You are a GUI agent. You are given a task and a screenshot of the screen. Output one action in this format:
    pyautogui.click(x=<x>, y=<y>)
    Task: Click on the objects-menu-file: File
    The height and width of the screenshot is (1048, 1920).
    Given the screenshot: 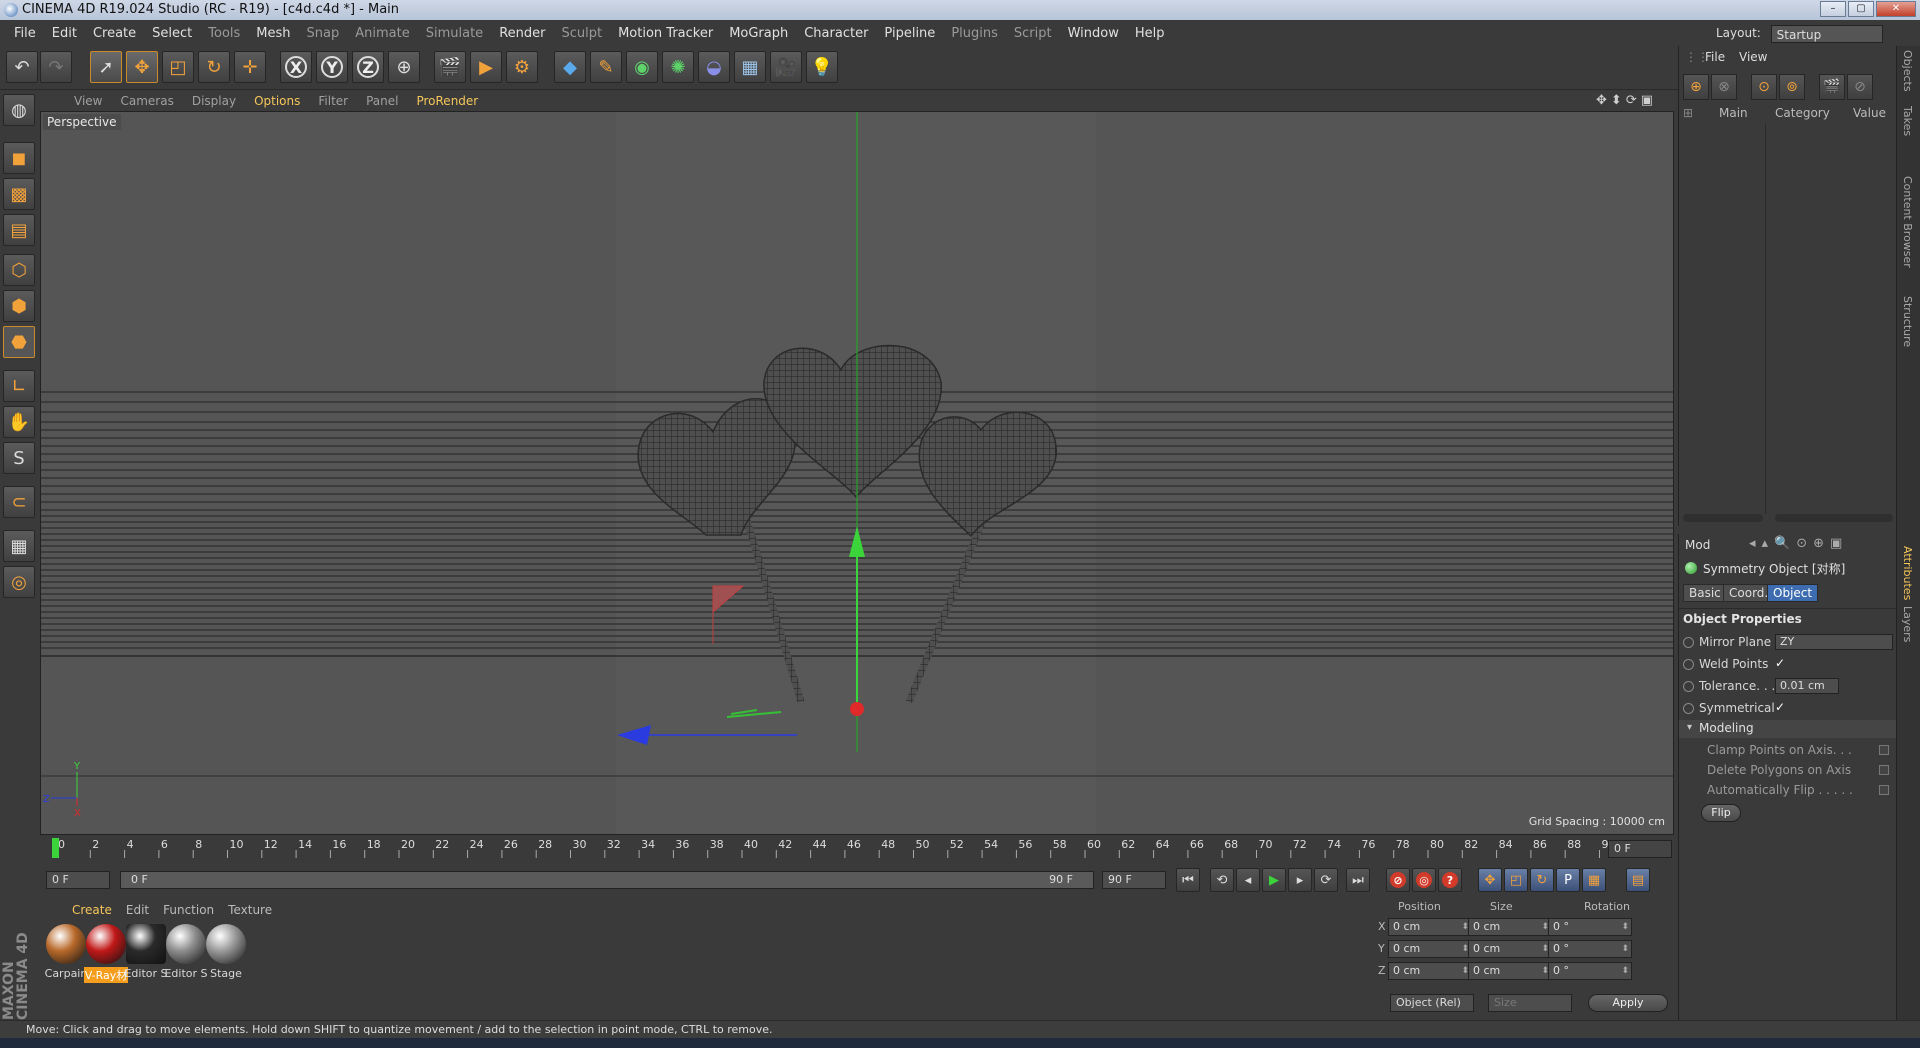 What is the action you would take?
    pyautogui.click(x=1715, y=57)
    